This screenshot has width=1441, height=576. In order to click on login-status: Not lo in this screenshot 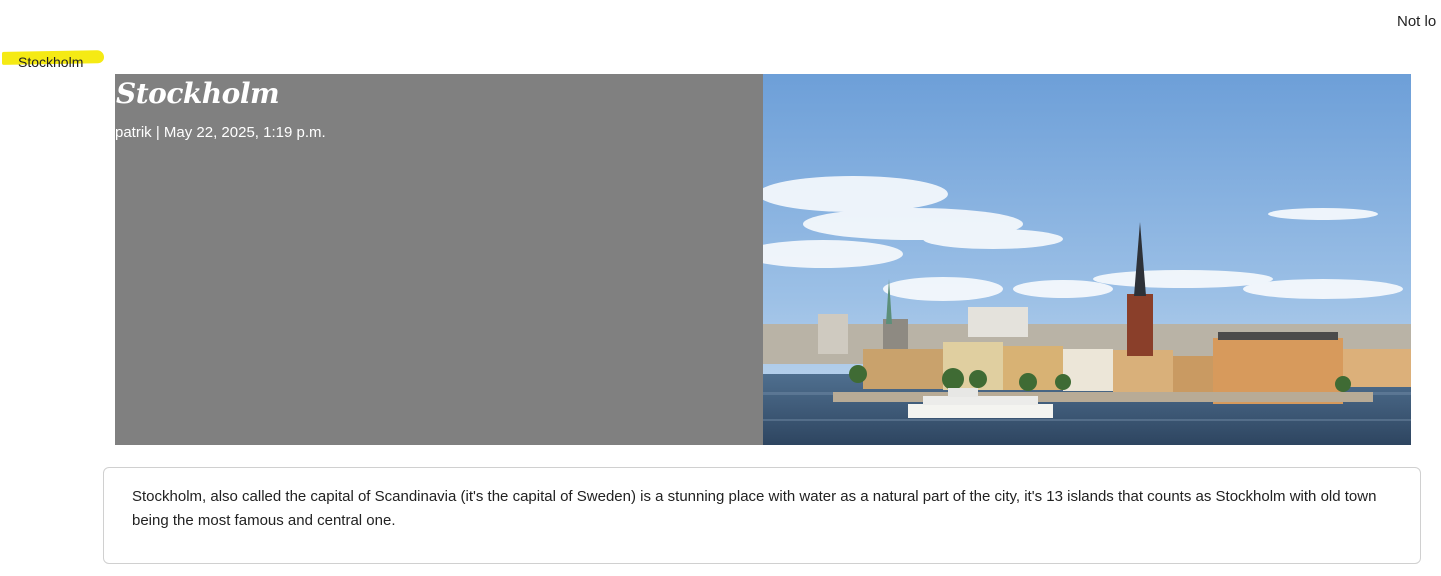, I will do `click(1419, 21)`.